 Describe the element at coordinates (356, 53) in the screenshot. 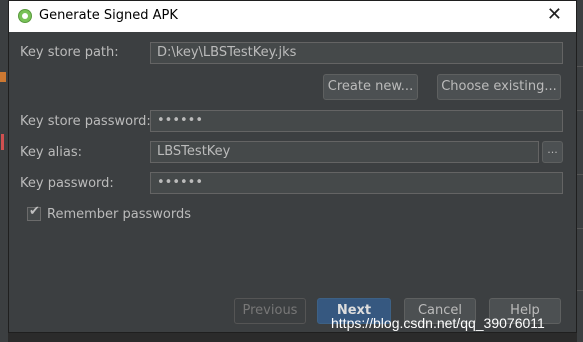

I see `key-store-path-field: D:\key\LBSTestKey.jks` at that location.